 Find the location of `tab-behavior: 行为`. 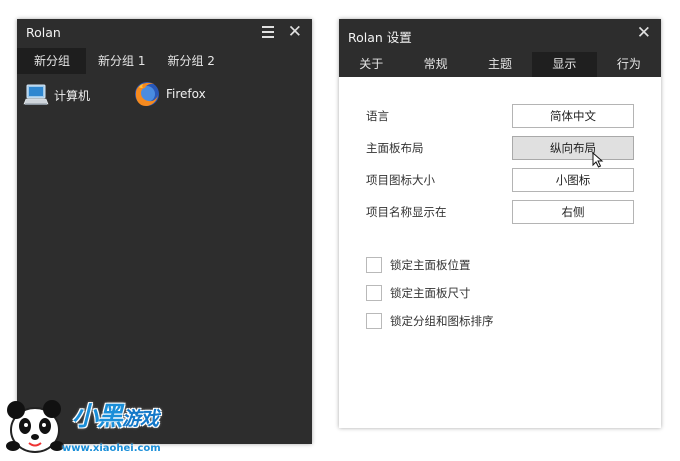

tab-behavior: 行为 is located at coordinates (629, 64).